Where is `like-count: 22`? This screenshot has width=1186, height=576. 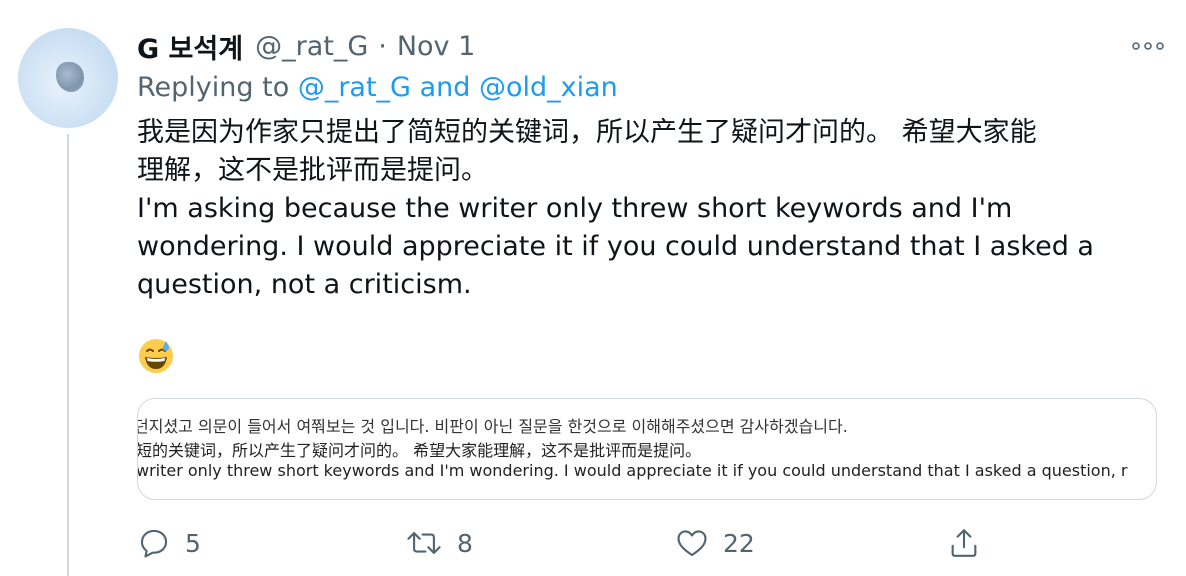 like-count: 22 is located at coordinates (739, 543).